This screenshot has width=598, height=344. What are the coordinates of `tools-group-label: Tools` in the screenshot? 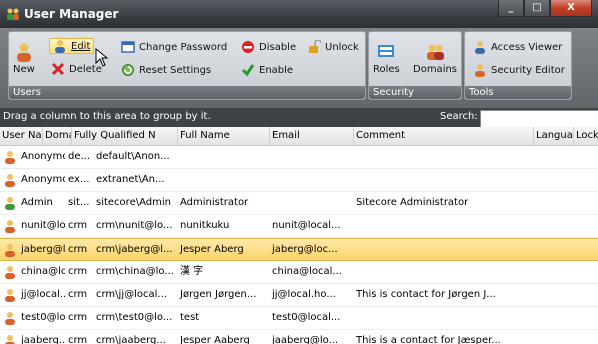 It's located at (518, 92).